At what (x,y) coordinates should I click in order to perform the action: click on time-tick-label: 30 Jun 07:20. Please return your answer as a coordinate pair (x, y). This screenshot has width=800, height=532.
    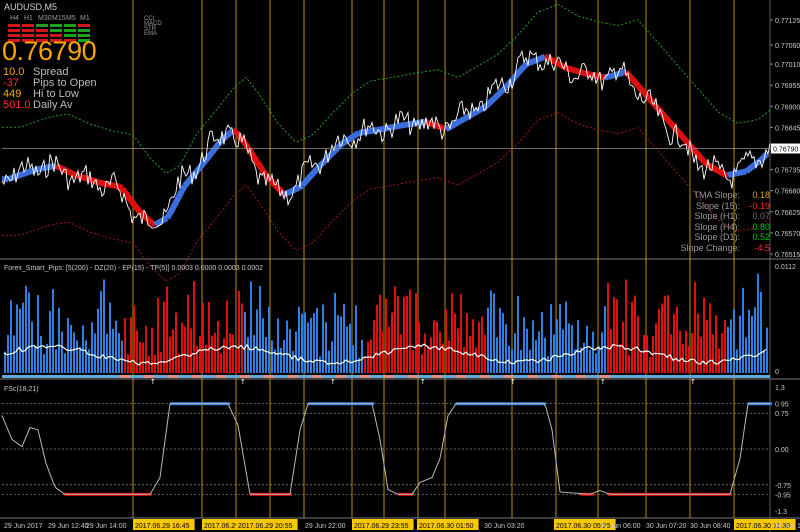
    Looking at the image, I should click on (666, 526).